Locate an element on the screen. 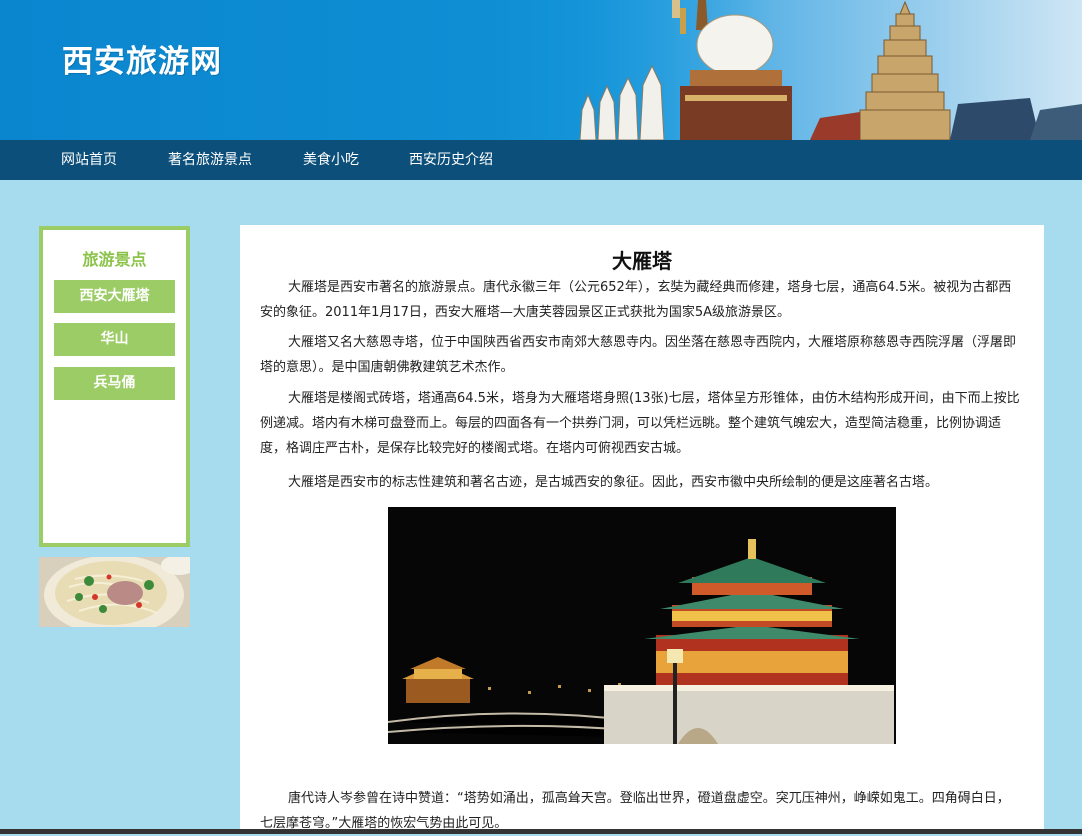 Image resolution: width=1082 pixels, height=836 pixels. nav-item-home: 网站首页 is located at coordinates (89, 160).